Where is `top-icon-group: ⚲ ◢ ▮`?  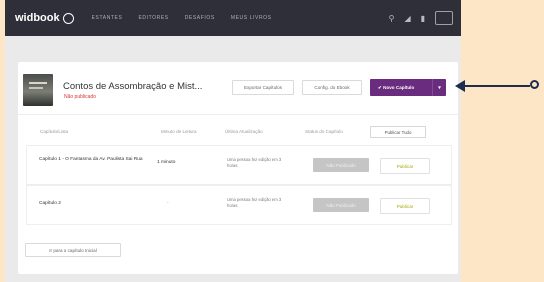
top-icon-group: ⚲ ◢ ▮ is located at coordinates (421, 18).